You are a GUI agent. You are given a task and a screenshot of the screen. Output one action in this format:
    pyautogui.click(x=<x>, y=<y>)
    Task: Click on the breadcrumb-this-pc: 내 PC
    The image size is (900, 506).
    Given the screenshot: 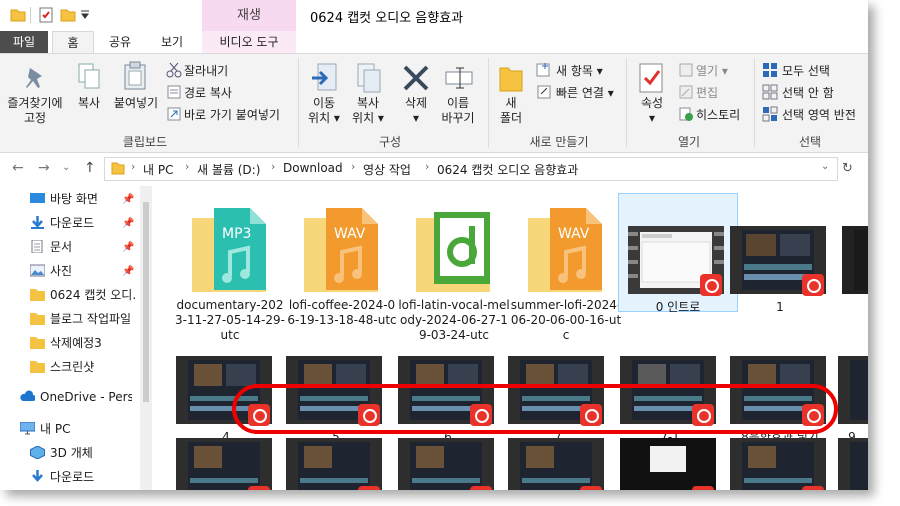 What is the action you would take?
    pyautogui.click(x=158, y=169)
    